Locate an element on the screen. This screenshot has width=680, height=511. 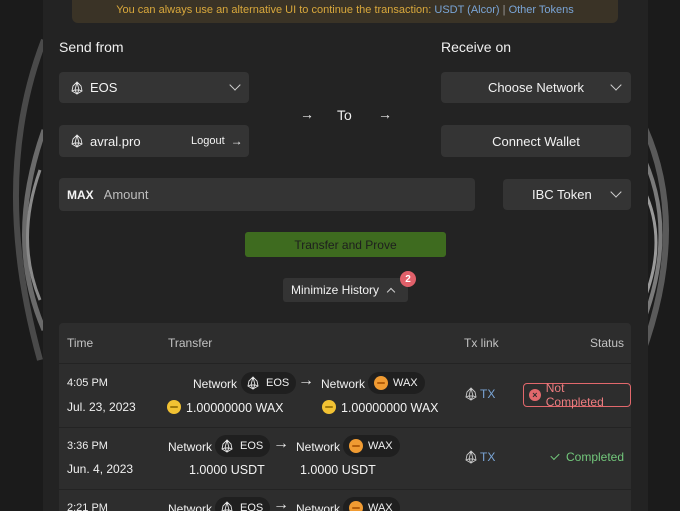
connect-wallet-button: Connect Wallet is located at coordinates (536, 141).